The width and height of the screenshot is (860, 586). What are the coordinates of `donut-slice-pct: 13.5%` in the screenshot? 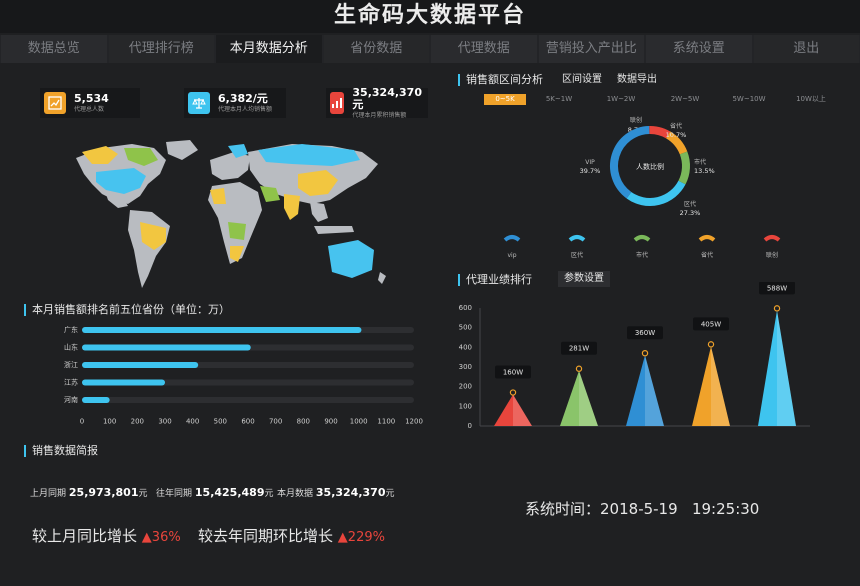 It's located at (704, 171).